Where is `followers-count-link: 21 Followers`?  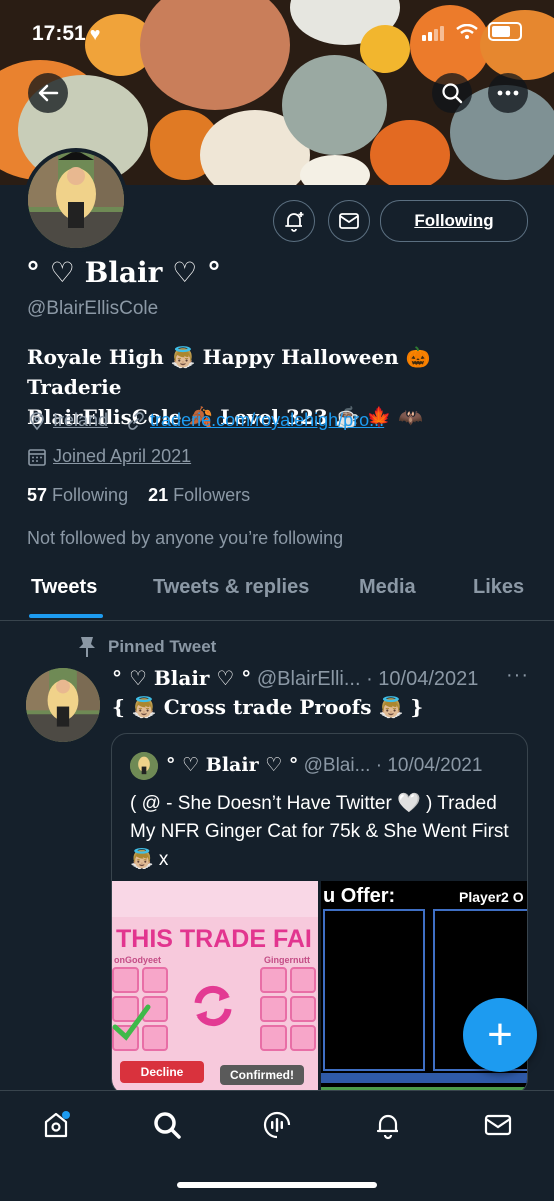 followers-count-link: 21 Followers is located at coordinates (199, 495).